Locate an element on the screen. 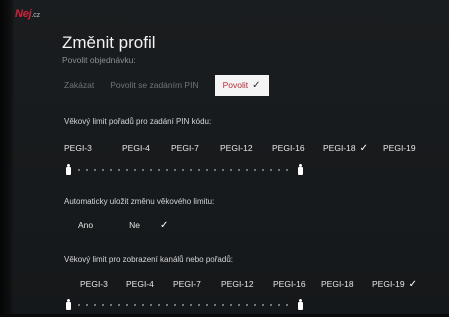 Image resolution: width=449 pixels, height=317 pixels. order-permission-label: Povolit objednávku: is located at coordinates (99, 60).